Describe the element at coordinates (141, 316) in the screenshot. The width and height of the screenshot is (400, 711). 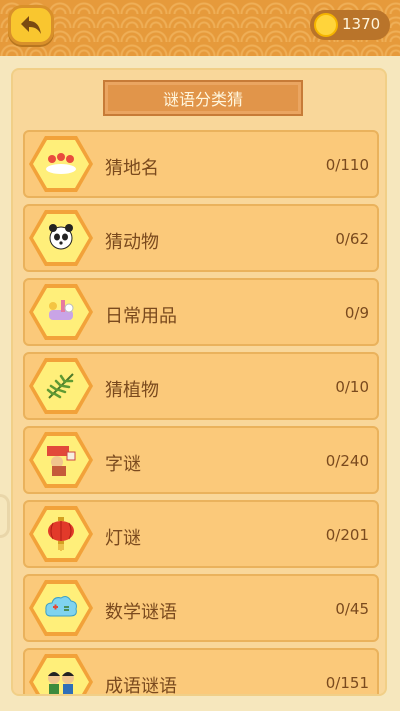
I see `category-label: 日常用品` at that location.